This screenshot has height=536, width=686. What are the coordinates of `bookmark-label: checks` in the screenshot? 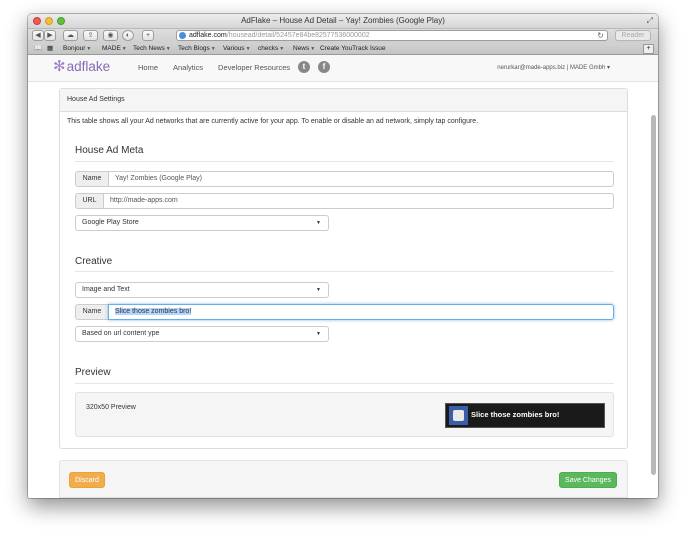 It's located at (268, 48).